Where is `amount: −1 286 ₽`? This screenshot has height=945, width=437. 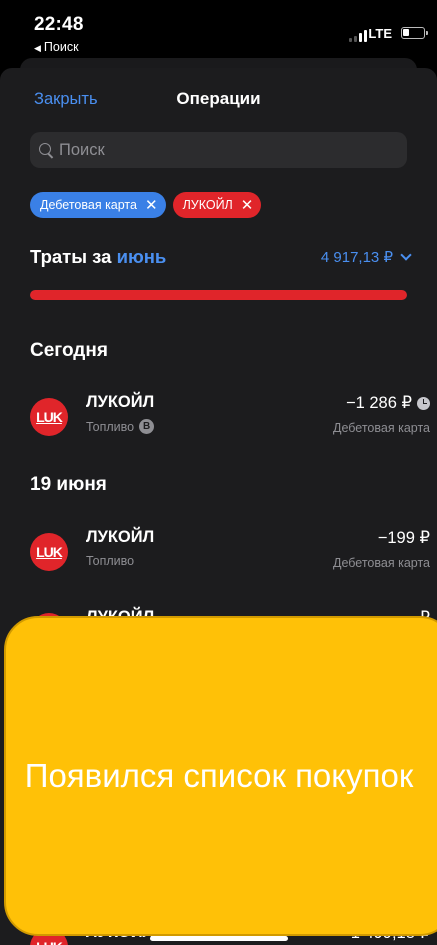
amount: −1 286 ₽ is located at coordinates (388, 403).